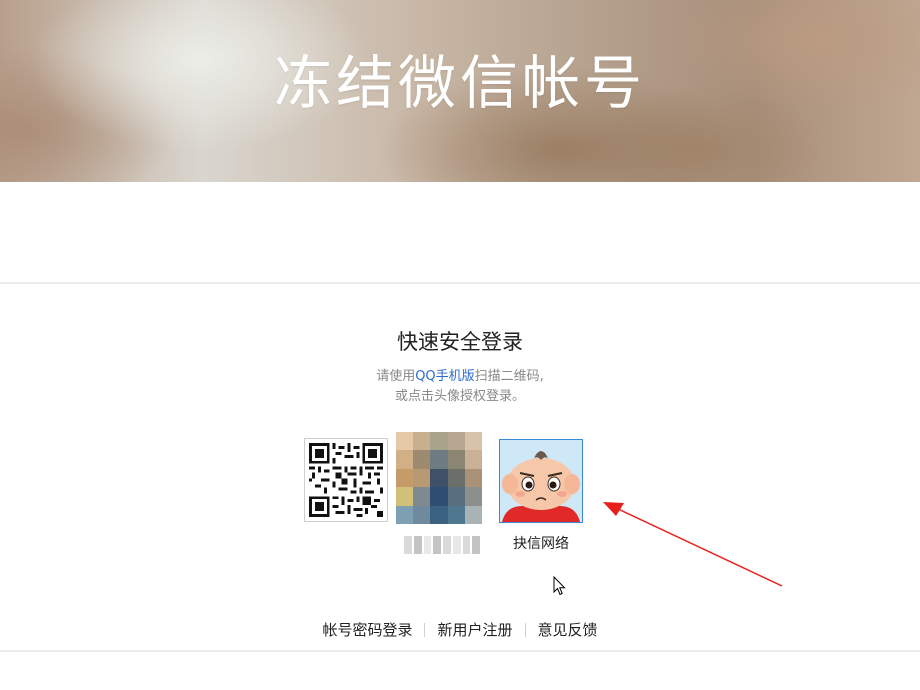 This screenshot has width=920, height=690. I want to click on qr-code-icon, so click(346, 480).